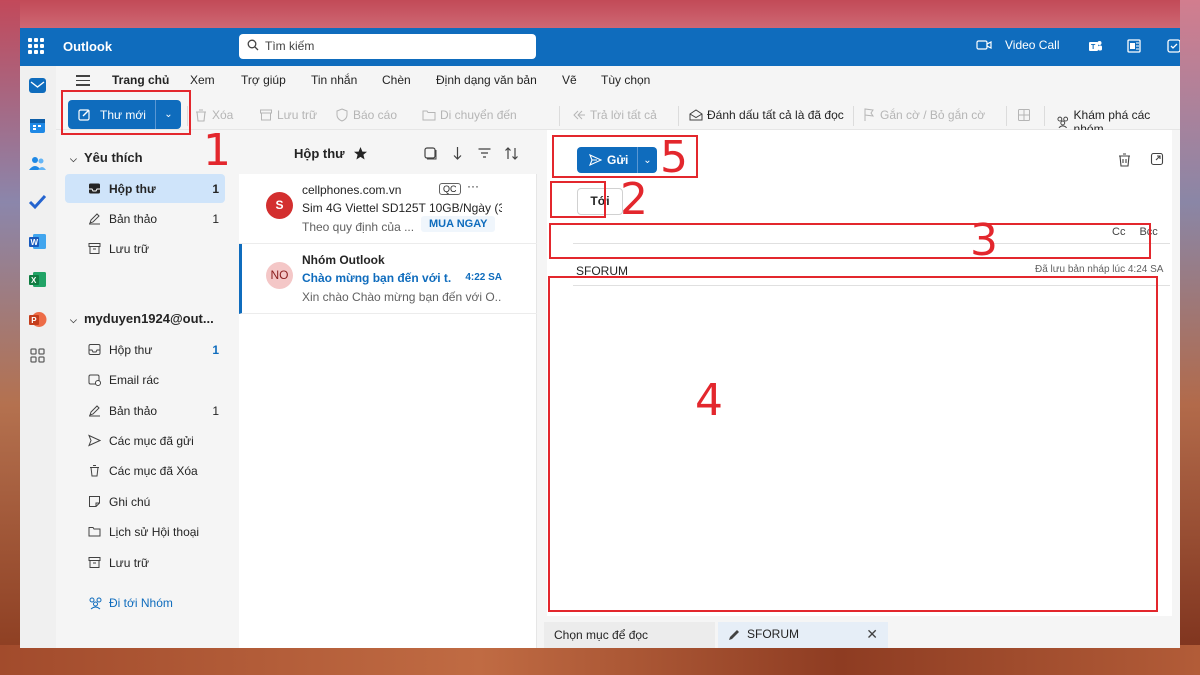 Image resolution: width=1200 pixels, height=675 pixels. I want to click on word-app-icon: W, so click(37, 241).